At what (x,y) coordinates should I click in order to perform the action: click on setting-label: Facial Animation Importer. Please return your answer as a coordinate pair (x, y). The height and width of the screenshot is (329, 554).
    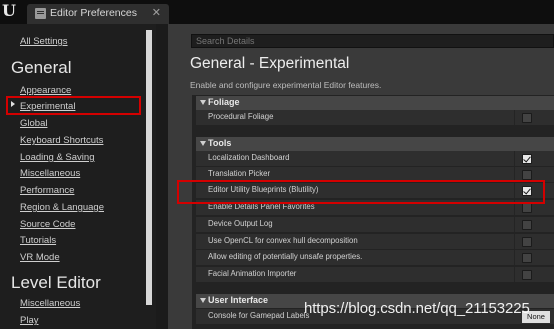
    Looking at the image, I should click on (252, 273).